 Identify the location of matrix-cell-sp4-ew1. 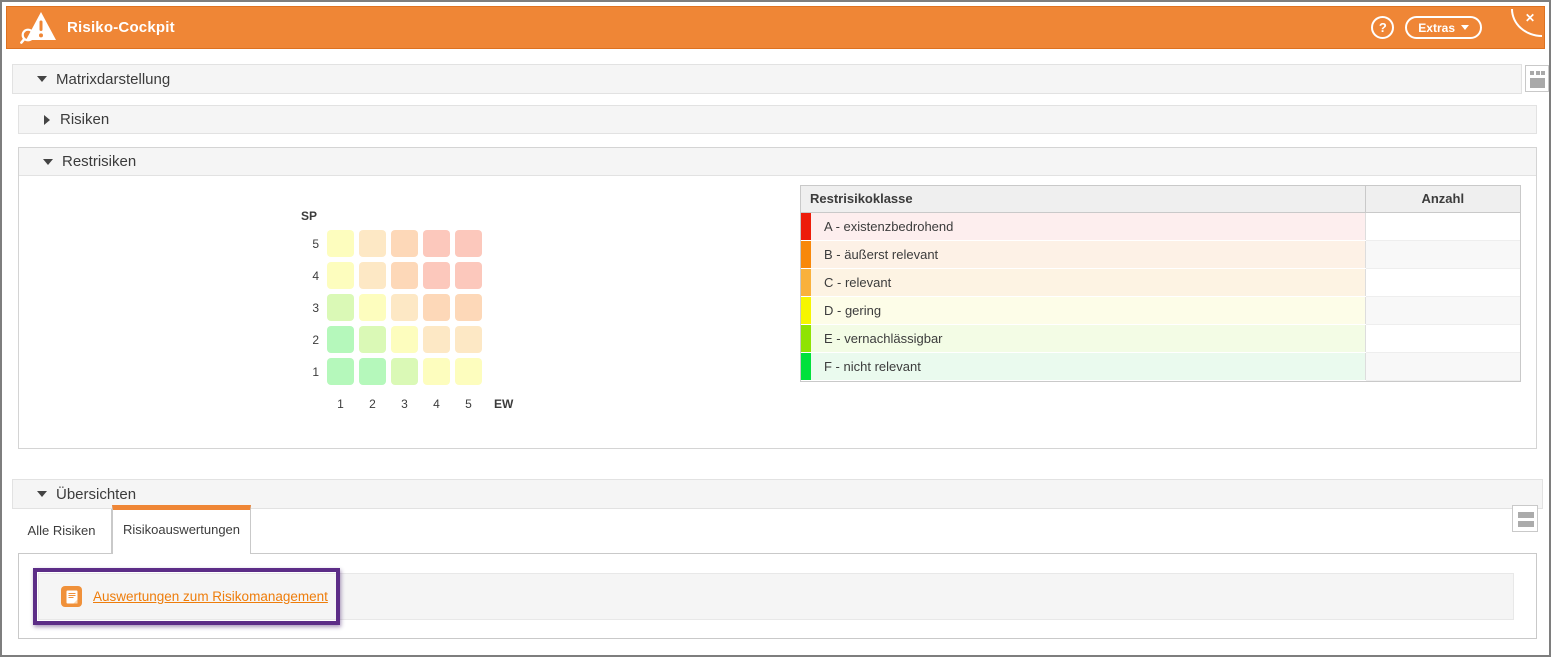
(340, 275).